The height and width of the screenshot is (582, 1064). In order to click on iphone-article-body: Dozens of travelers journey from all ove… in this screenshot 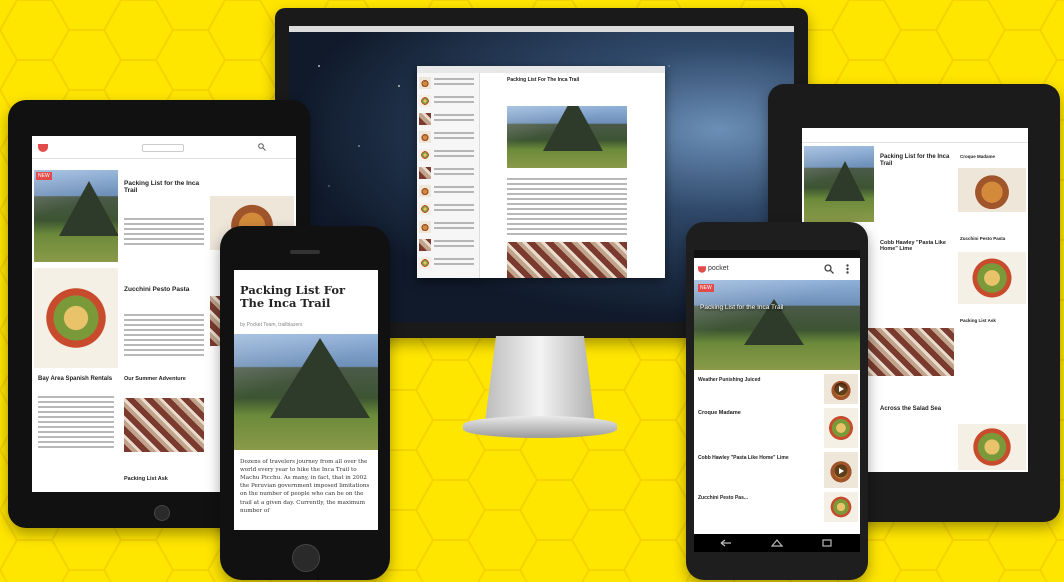, I will do `click(305, 486)`.